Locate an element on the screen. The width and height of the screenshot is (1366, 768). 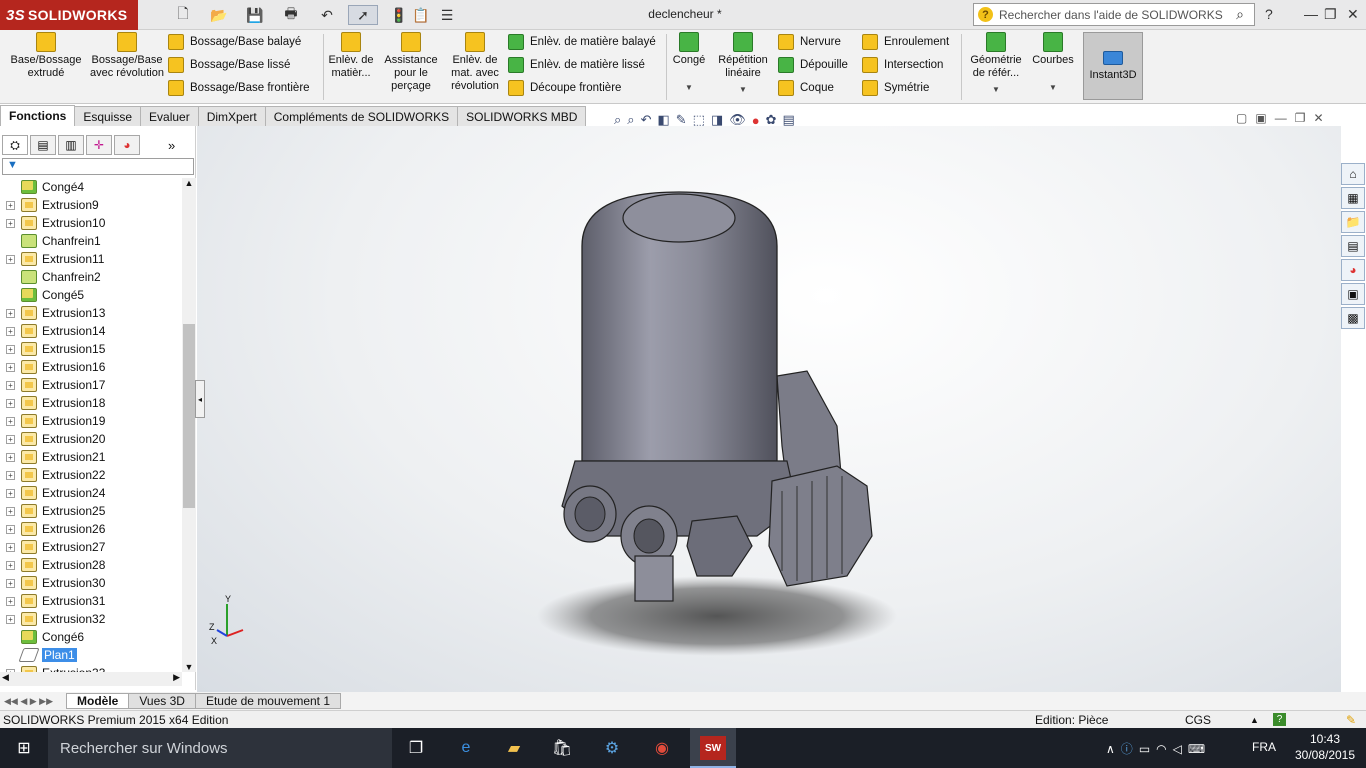
viewport-restore-icon: ❐ is located at coordinates (1304, 118).